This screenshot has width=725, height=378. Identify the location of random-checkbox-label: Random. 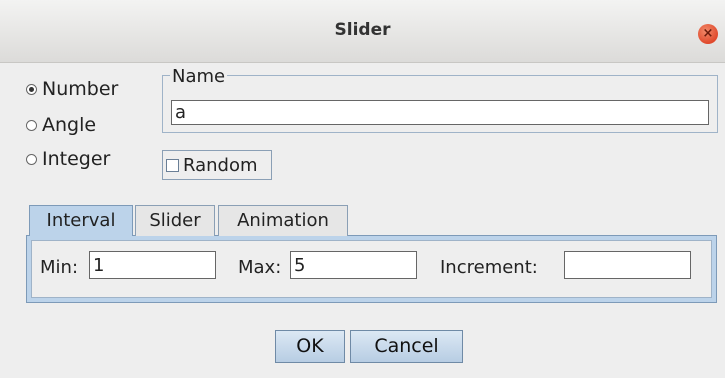
(220, 165).